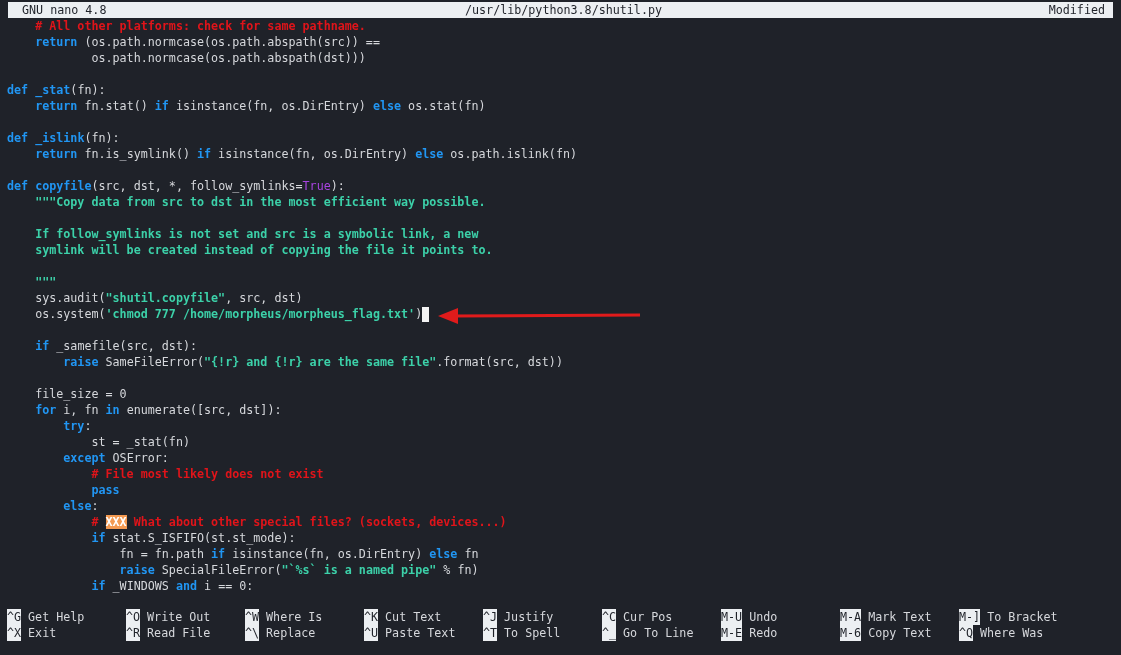 This screenshot has height=655, width=1121. What do you see at coordinates (176, 186) in the screenshot?
I see `code-line: def copyfile(src, dst, *, follow_symlinks=True):` at bounding box center [176, 186].